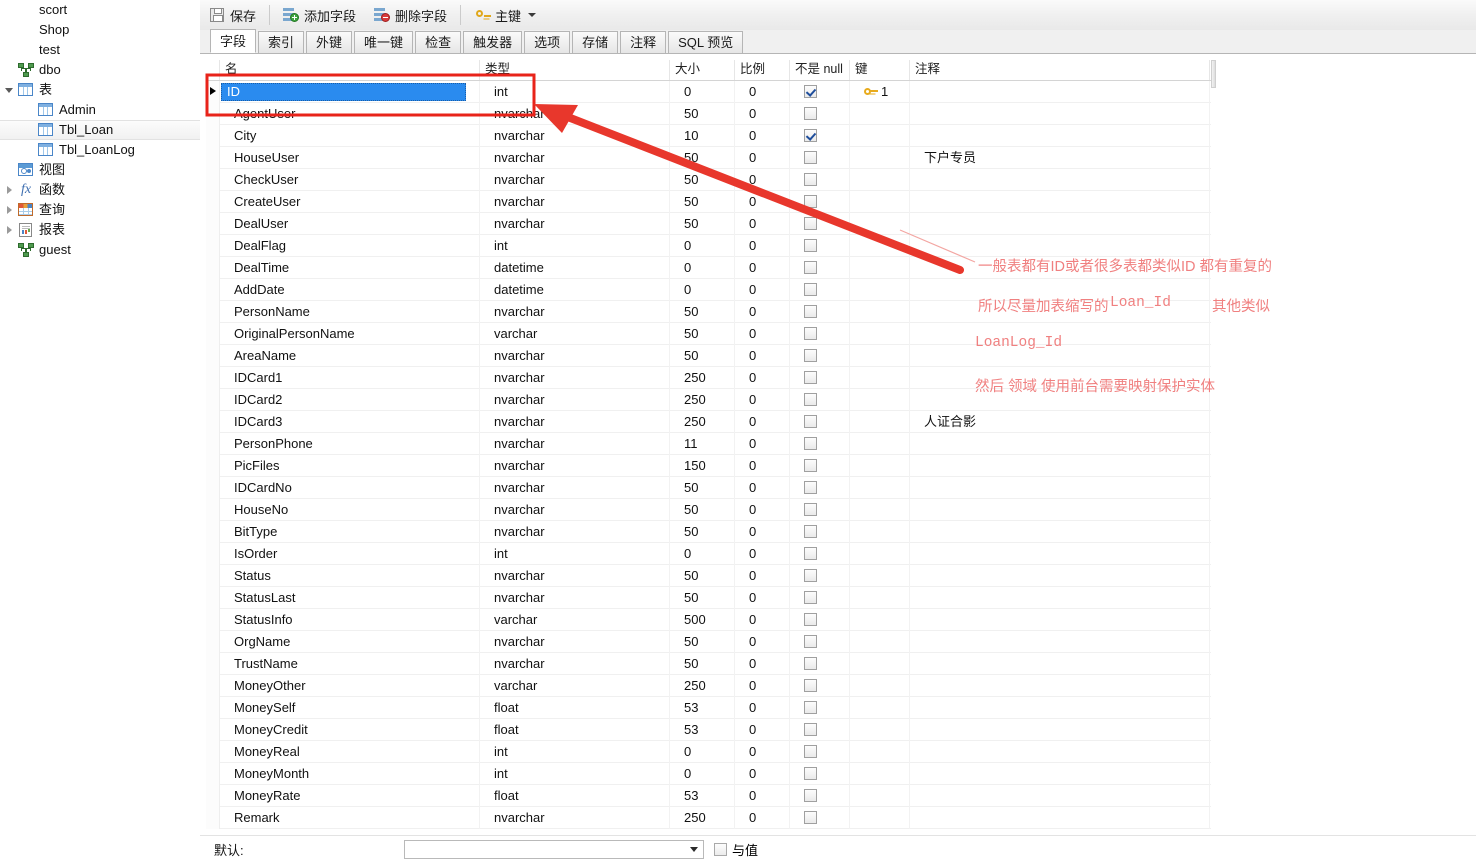  Describe the element at coordinates (350, 245) in the screenshot. I see `field-name-cell: DealFlag` at that location.